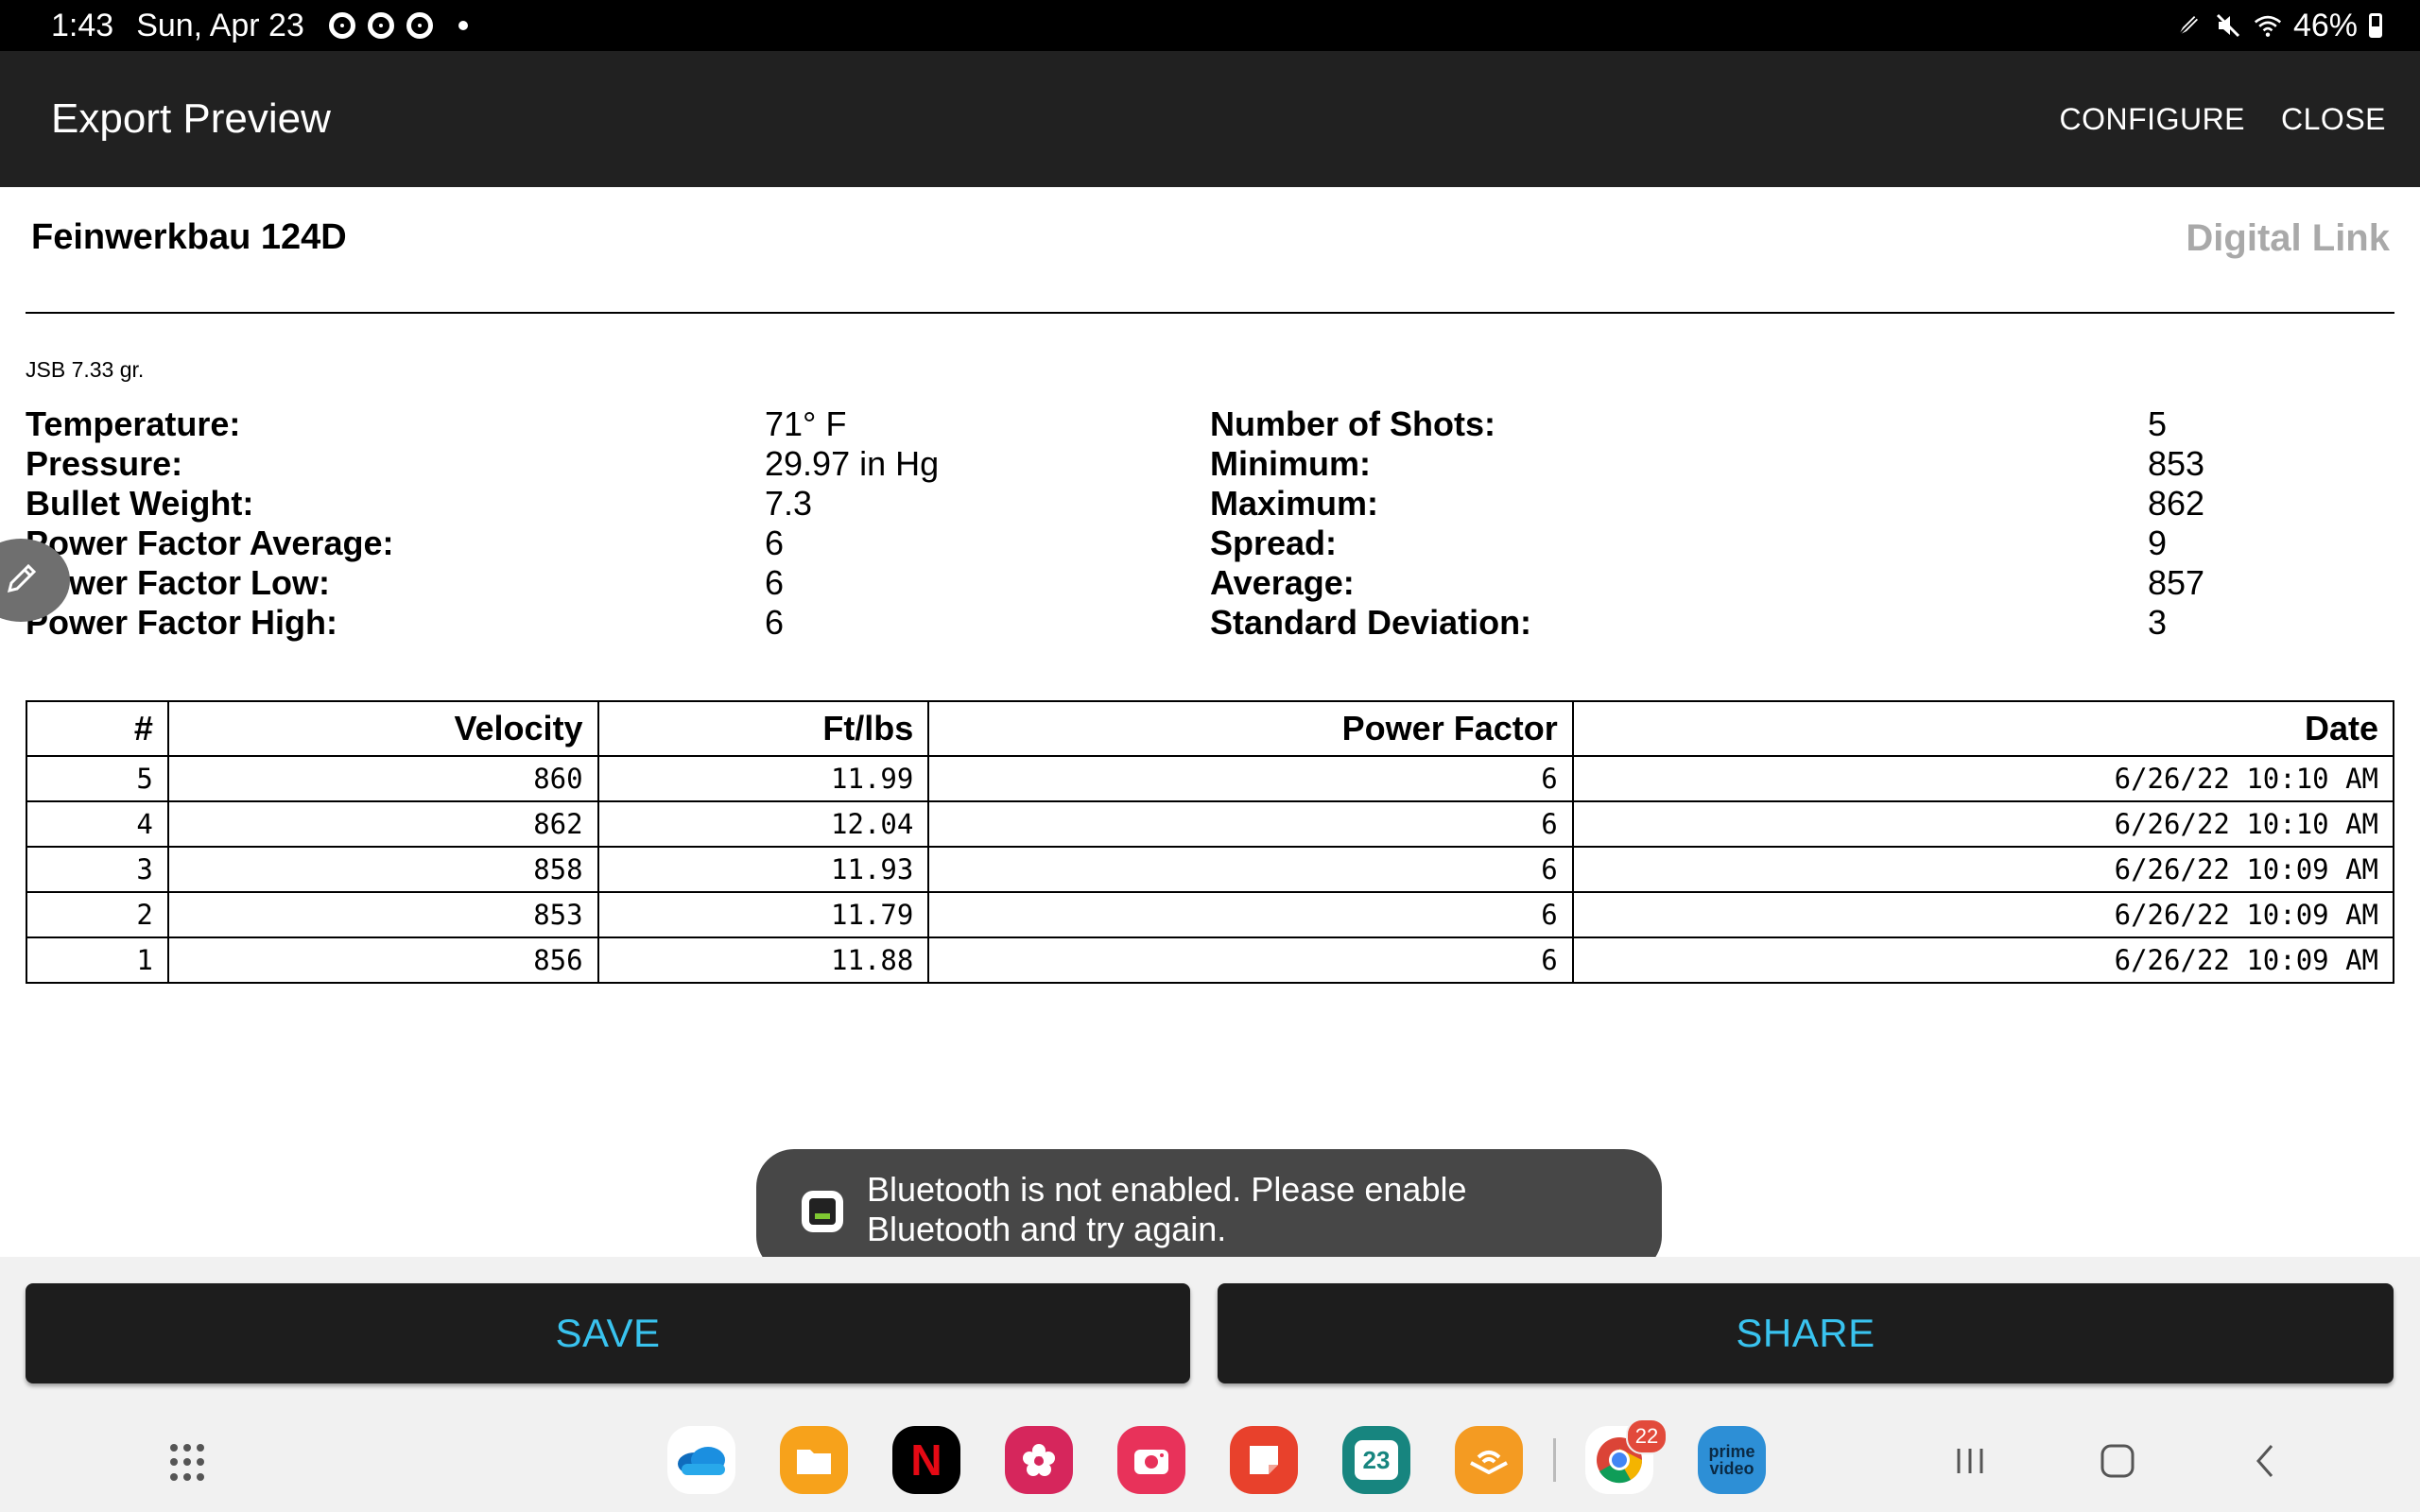 The image size is (2420, 1512). What do you see at coordinates (789, 503) in the screenshot?
I see `stat-value: 7.3` at bounding box center [789, 503].